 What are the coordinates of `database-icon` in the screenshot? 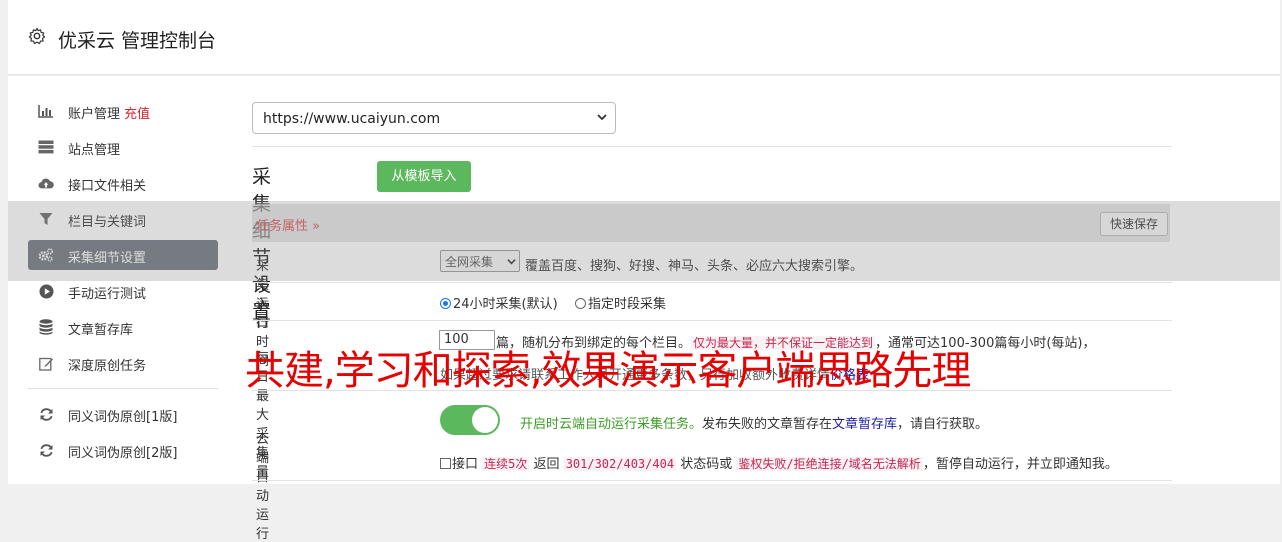 It's located at (46, 327).